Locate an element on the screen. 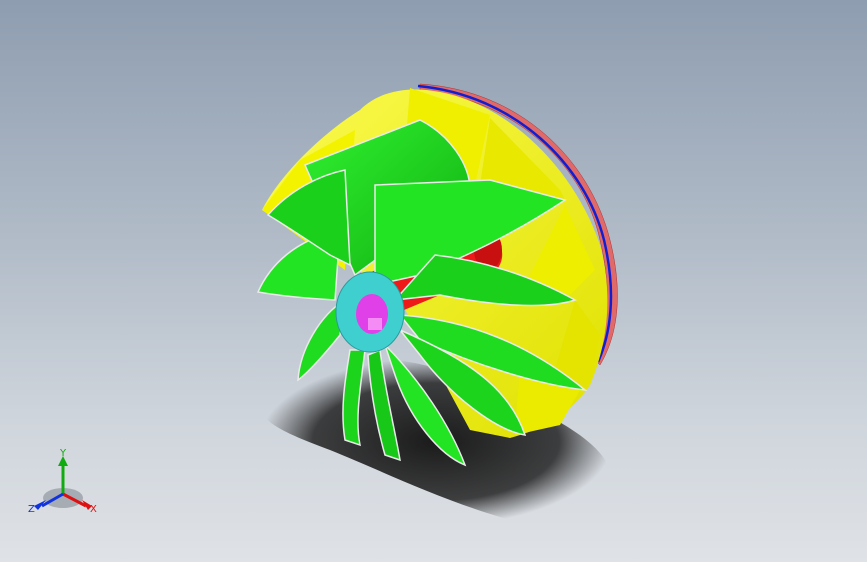 The image size is (867, 562). orientation-triad: Y X Z is located at coordinates (63, 486).